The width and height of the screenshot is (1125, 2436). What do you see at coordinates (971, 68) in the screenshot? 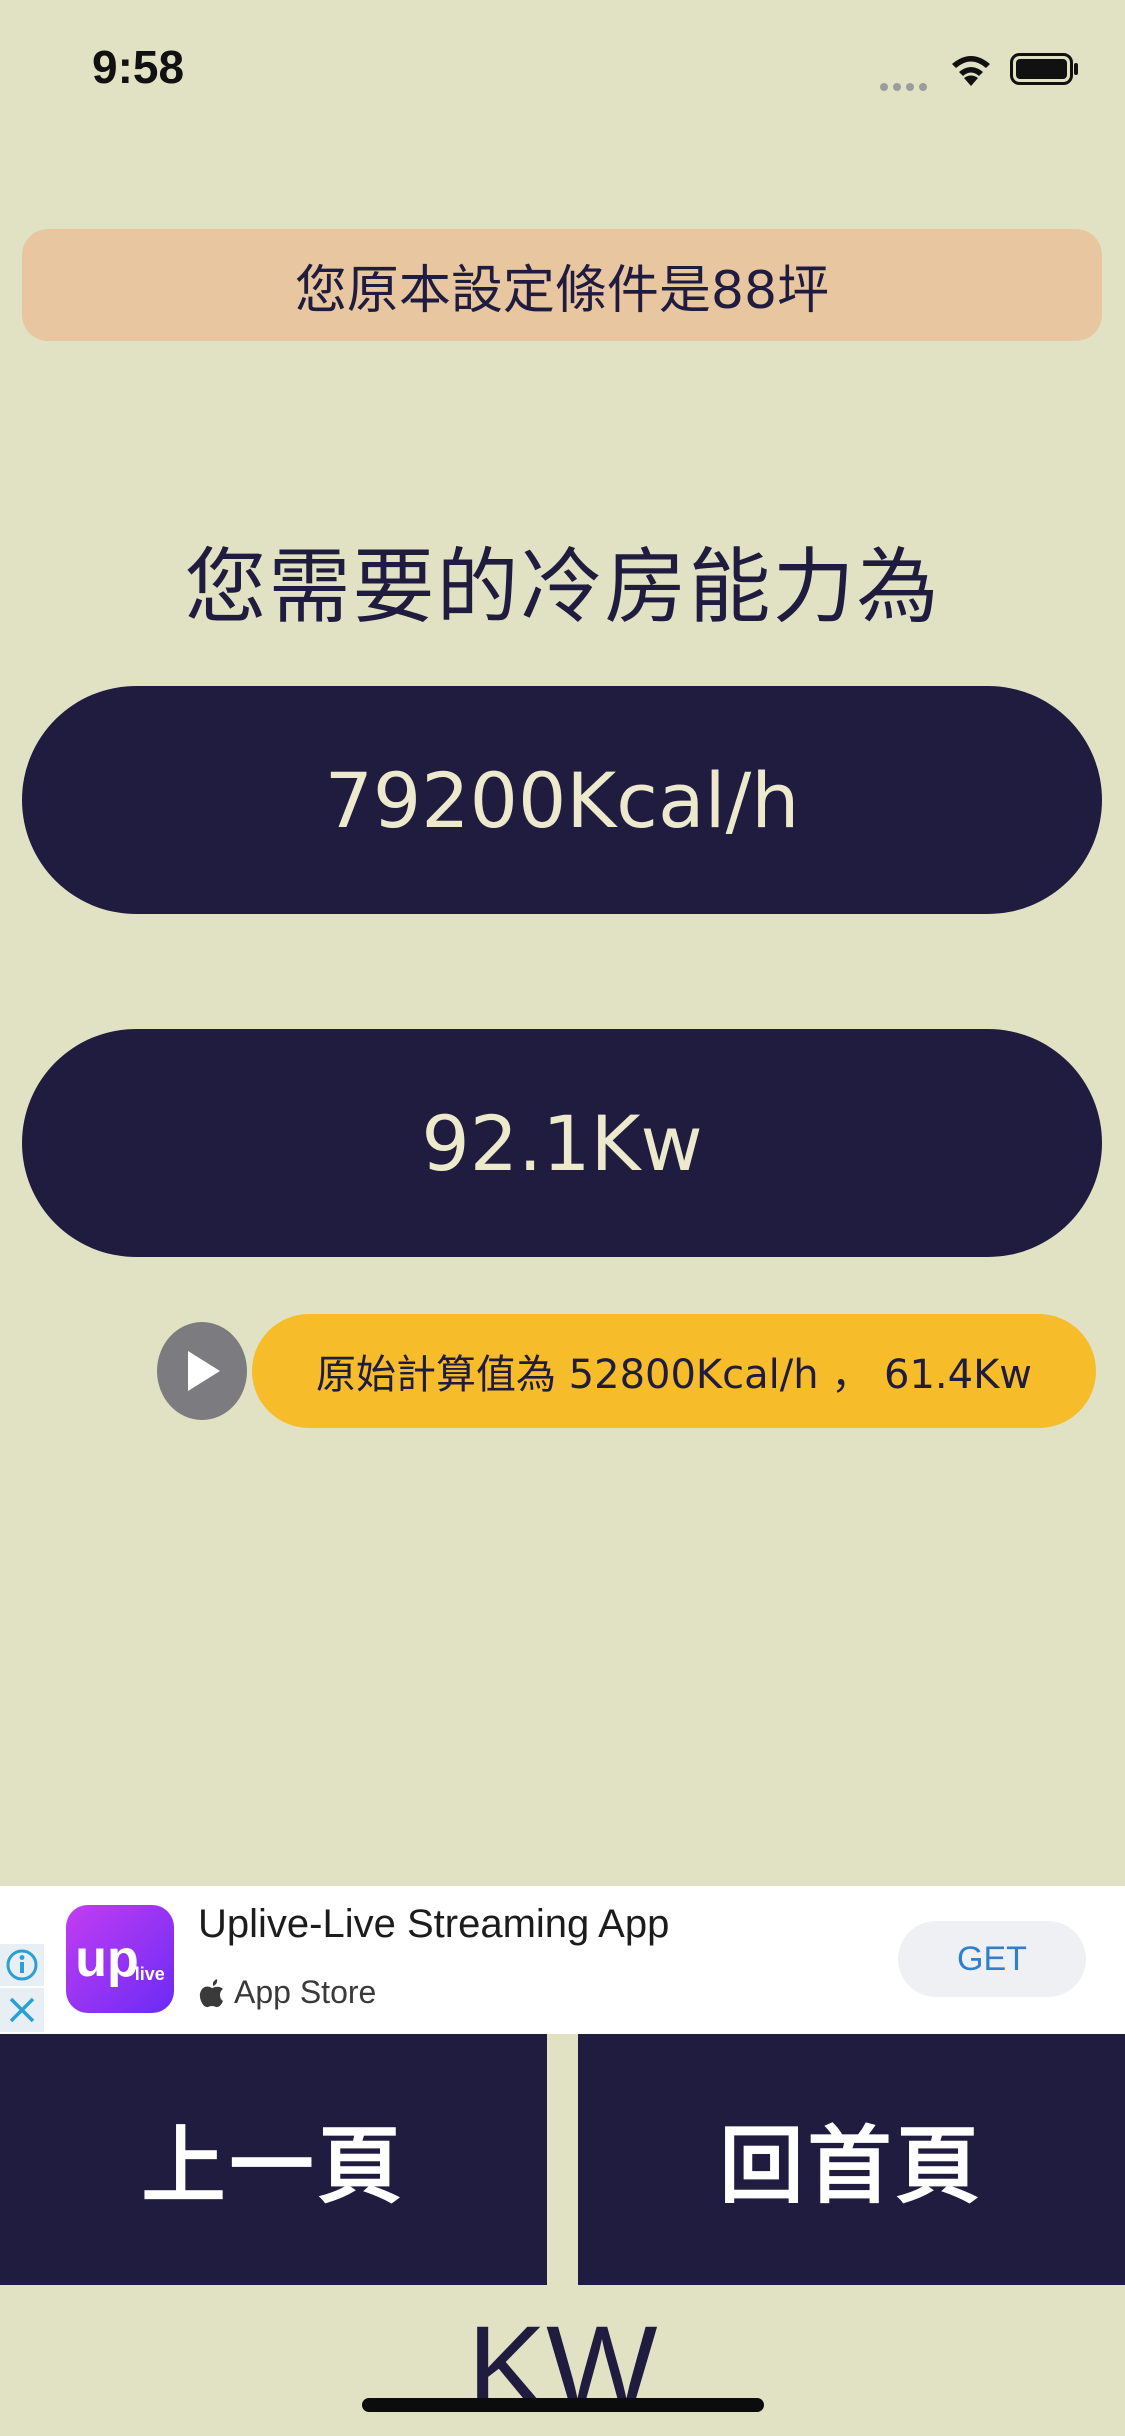
I see `wifi-icon` at bounding box center [971, 68].